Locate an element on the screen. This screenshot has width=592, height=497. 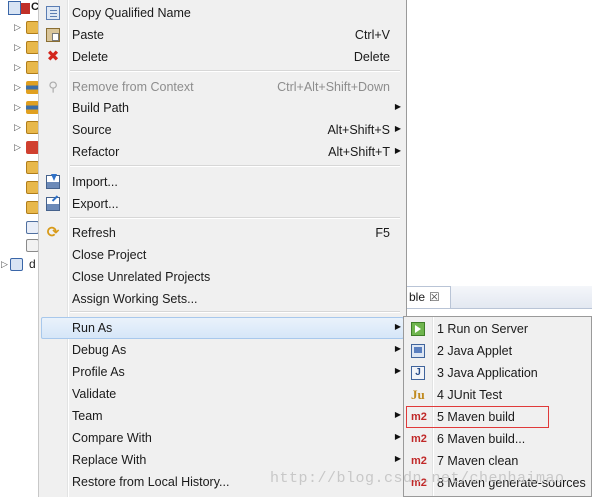
close-icon: ☒ is located at coordinates (434, 297).